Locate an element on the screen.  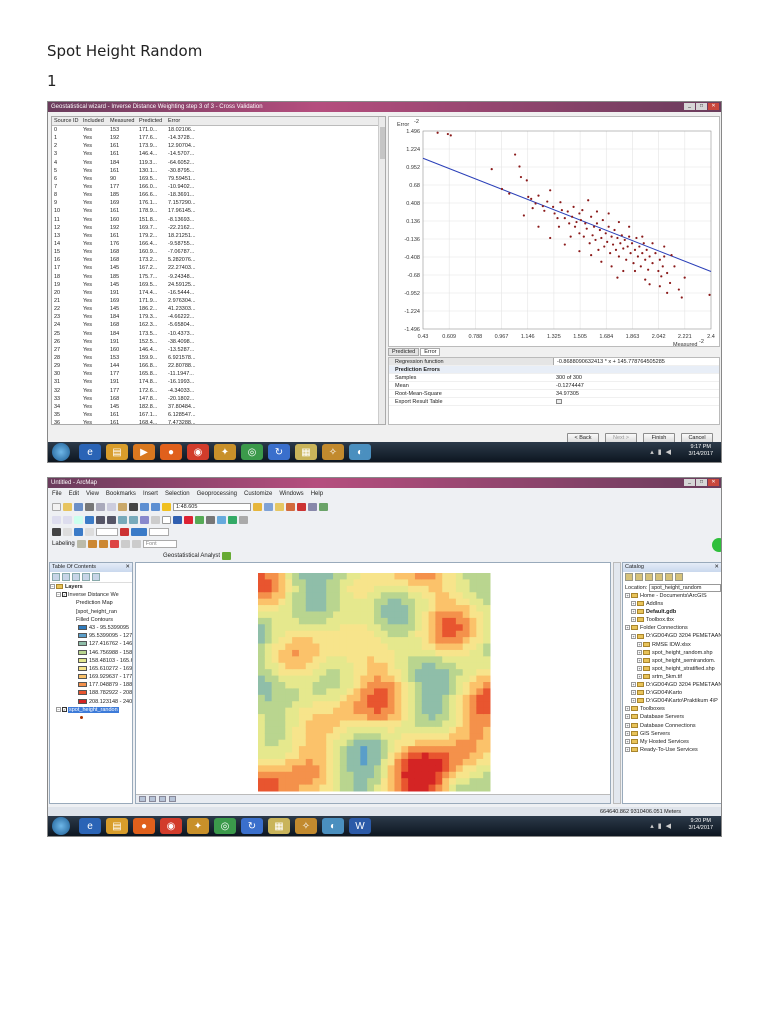
column-error: Error is located at coordinates (185, 121).